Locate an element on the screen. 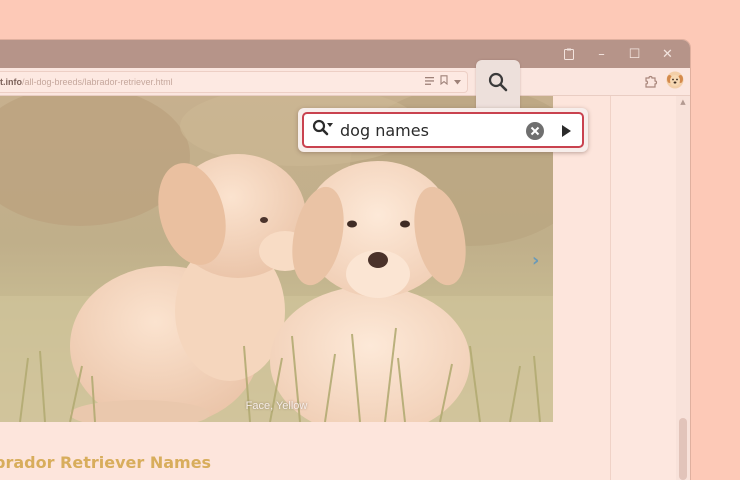 The image size is (740, 480). url-domain: t.info is located at coordinates (11, 82).